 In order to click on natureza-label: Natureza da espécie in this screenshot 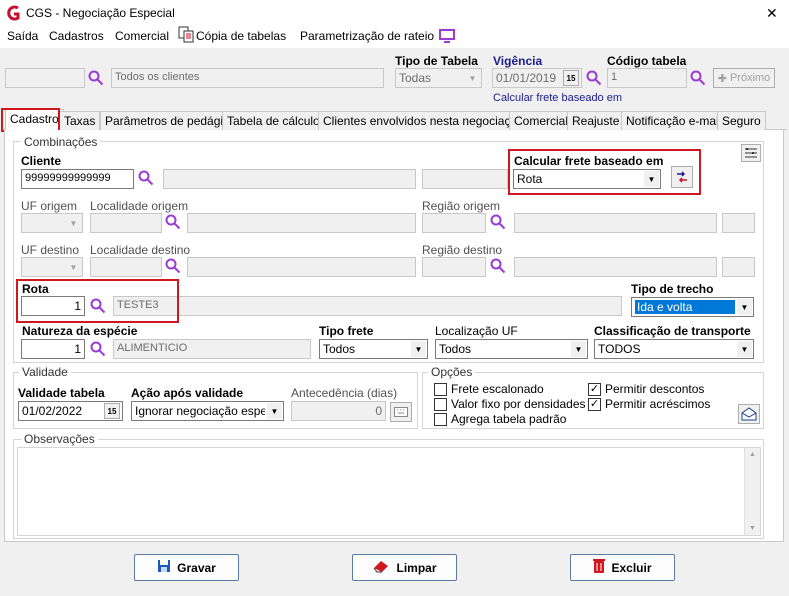, I will do `click(80, 331)`.